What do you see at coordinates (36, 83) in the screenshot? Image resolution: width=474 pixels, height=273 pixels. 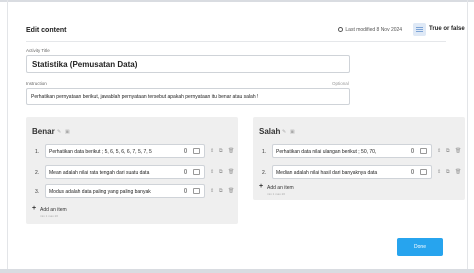 I see `instruction-label: Instruction` at bounding box center [36, 83].